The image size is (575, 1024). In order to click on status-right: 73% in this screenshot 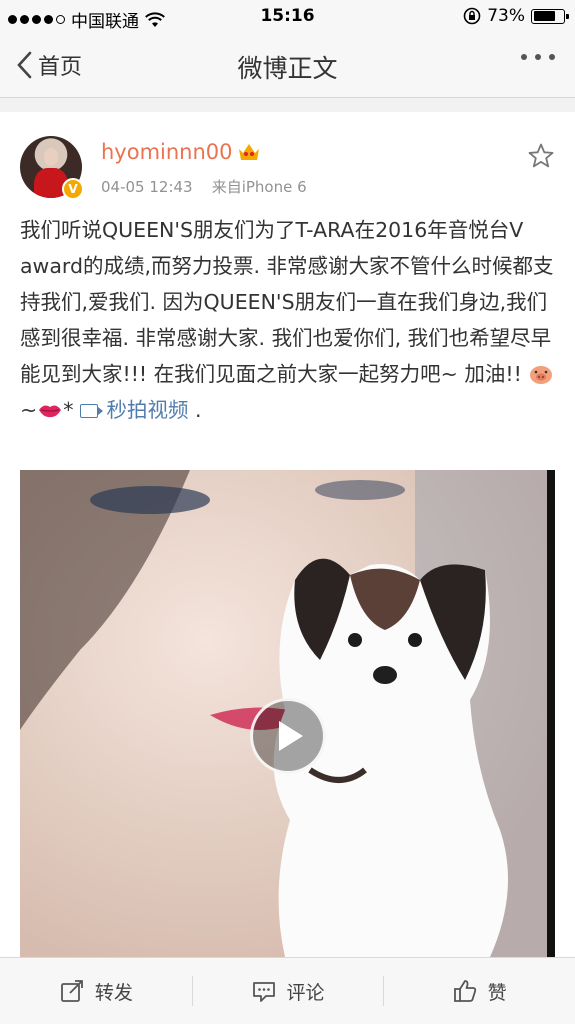, I will do `click(516, 16)`.